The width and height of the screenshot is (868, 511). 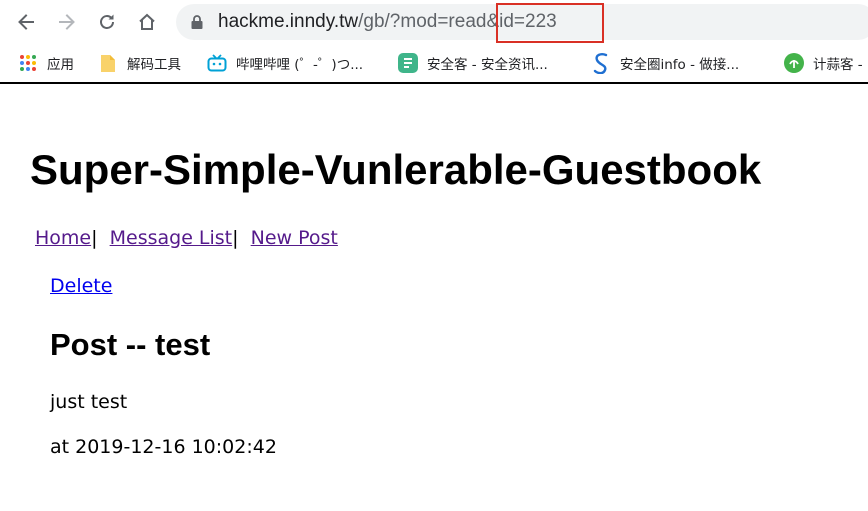 I want to click on post-title: Post -- test, so click(x=130, y=344).